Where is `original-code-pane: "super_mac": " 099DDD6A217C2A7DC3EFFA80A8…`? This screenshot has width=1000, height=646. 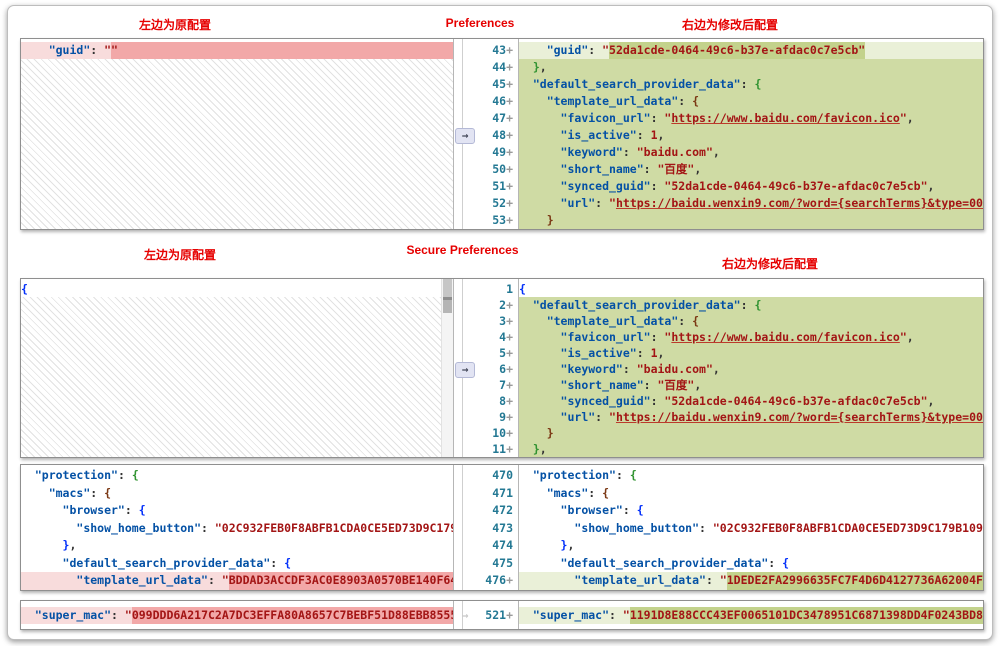 original-code-pane: "super_mac": " 099DDD6A217C2A7DC3EFFA80A8… is located at coordinates (237, 615).